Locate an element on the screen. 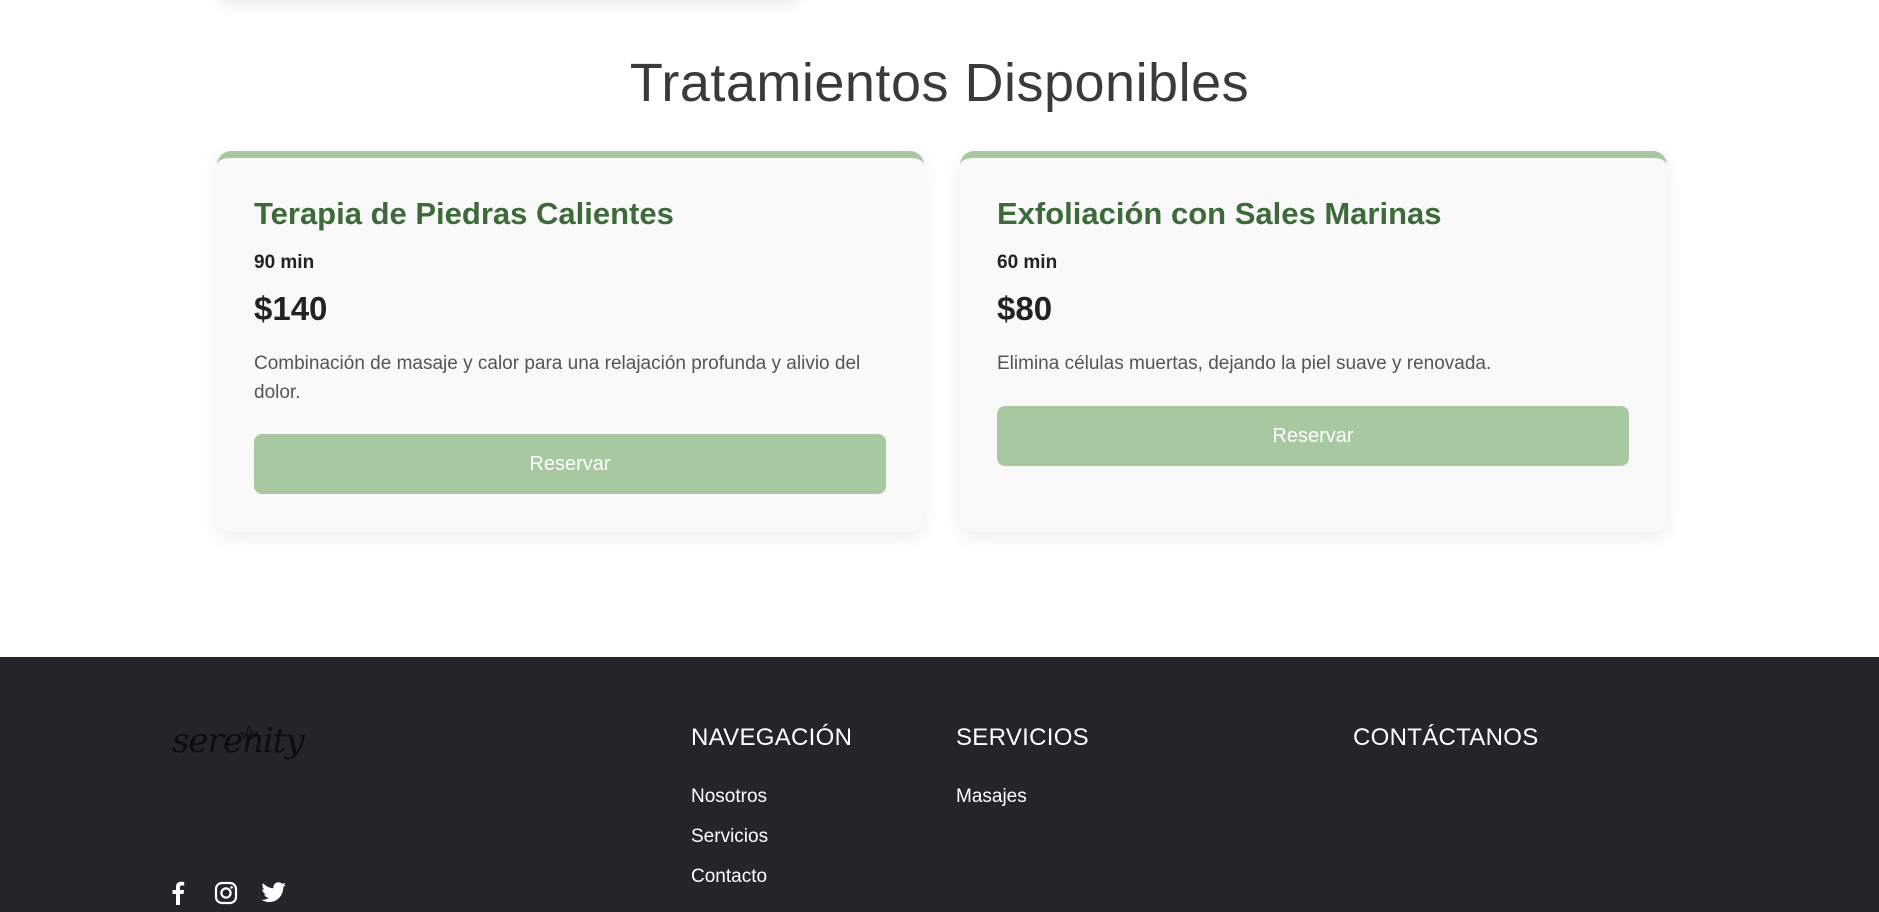 The height and width of the screenshot is (912, 1879). footer-link-contacto: Contacto is located at coordinates (729, 877).